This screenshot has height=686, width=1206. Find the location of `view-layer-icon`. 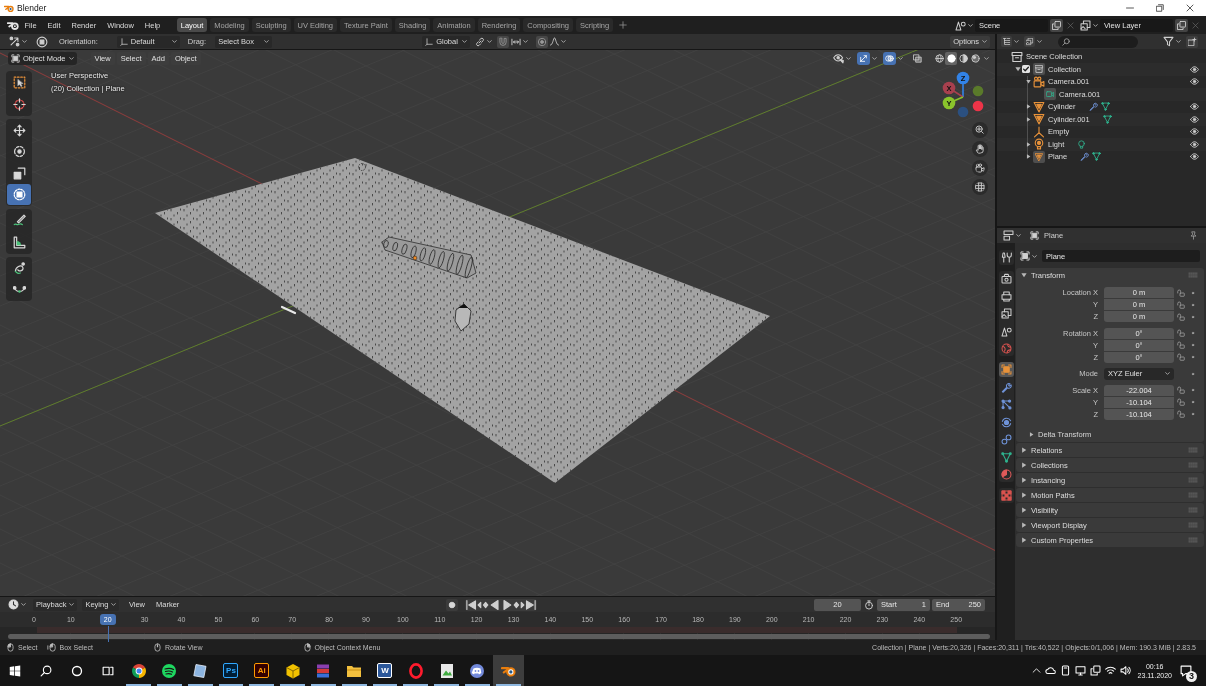

view-layer-icon is located at coordinates (1085, 25).